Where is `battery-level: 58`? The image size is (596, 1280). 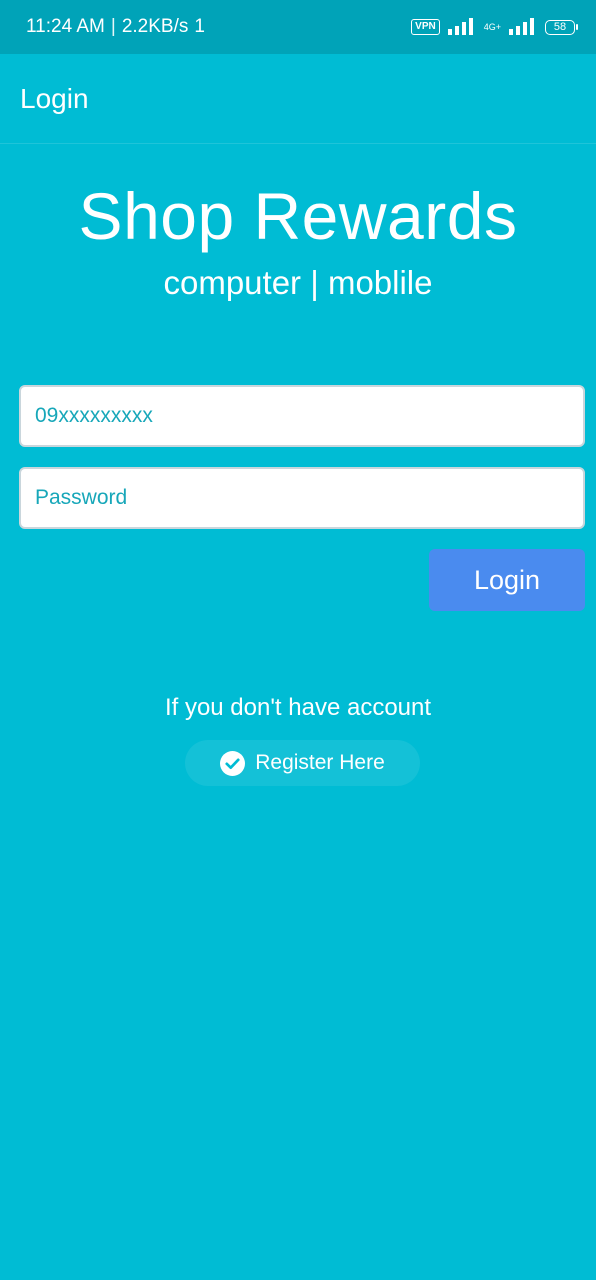 battery-level: 58 is located at coordinates (560, 27).